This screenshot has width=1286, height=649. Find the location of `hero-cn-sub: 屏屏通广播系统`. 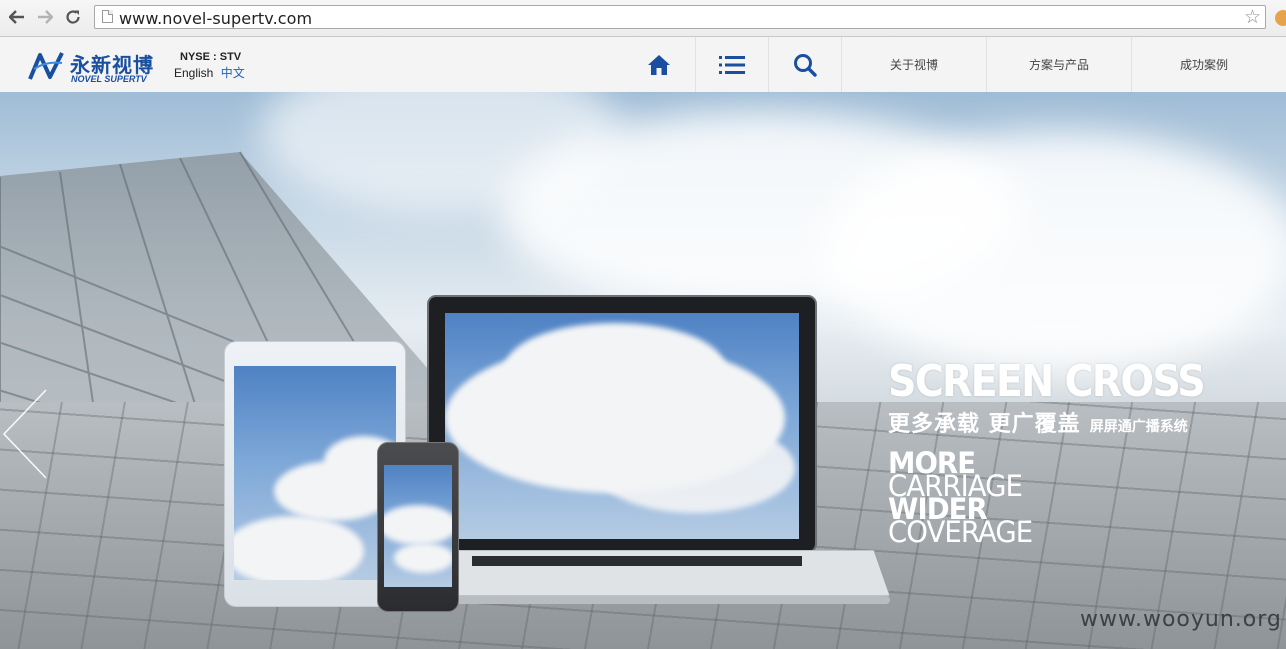

hero-cn-sub: 屏屏通广播系统 is located at coordinates (1138, 427).